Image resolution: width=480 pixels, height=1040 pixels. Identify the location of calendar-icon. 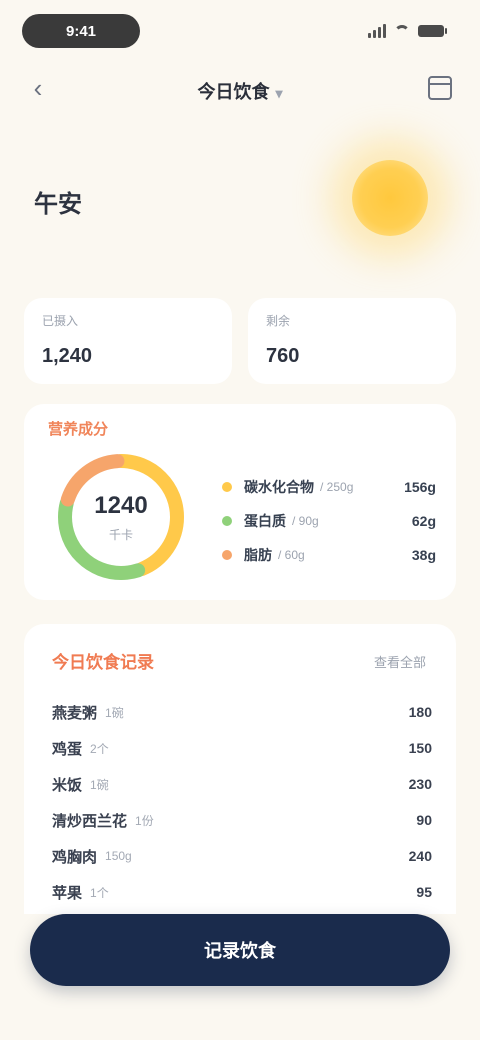
(440, 88).